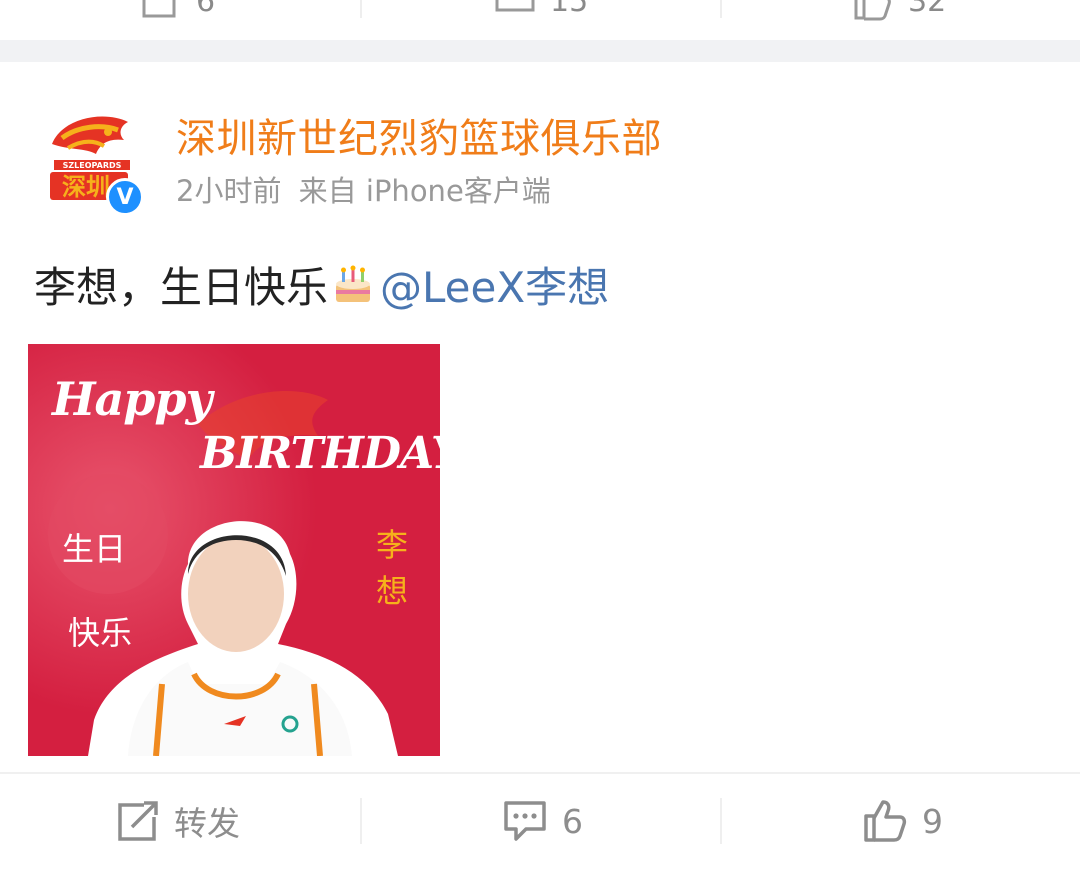 The width and height of the screenshot is (1080, 872). I want to click on poster-player-name: 李想, so click(392, 568).